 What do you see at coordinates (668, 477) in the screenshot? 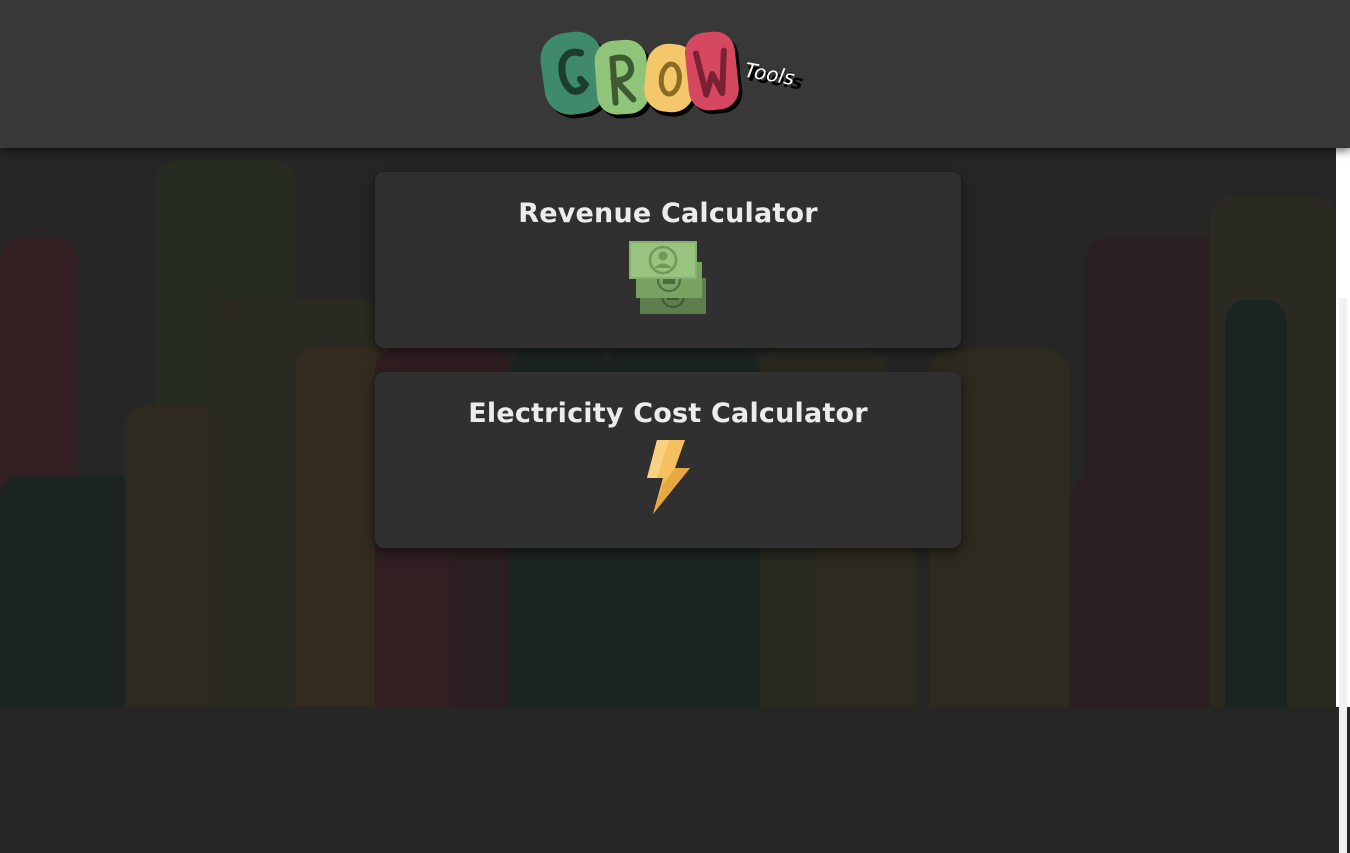
I see `lightning-bolt-icon` at bounding box center [668, 477].